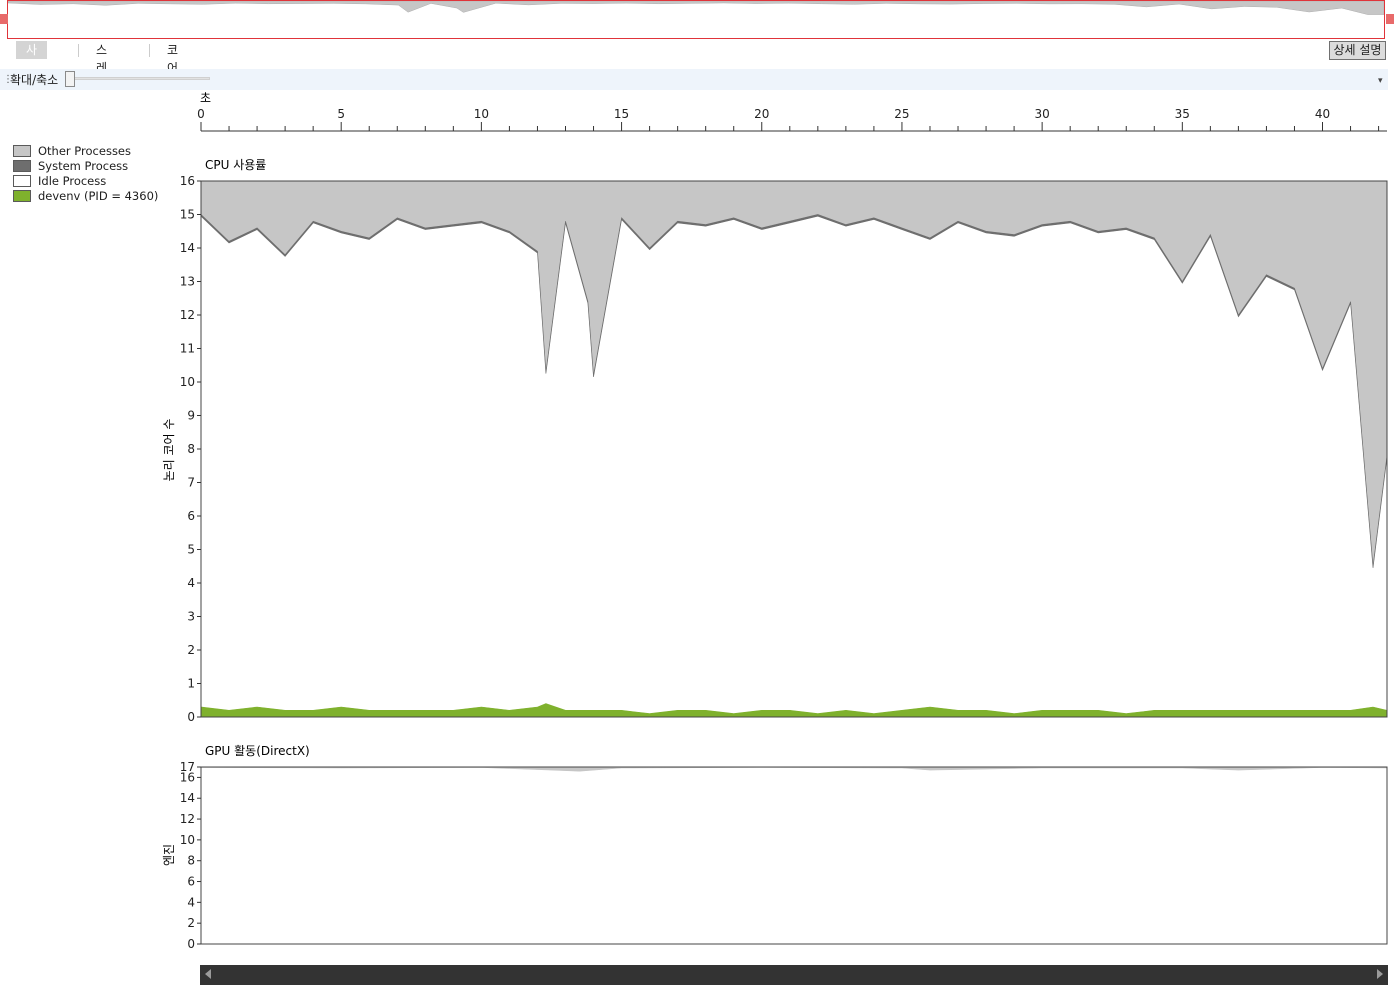 This screenshot has height=994, width=1394. I want to click on zoom-slider-thumb, so click(70, 79).